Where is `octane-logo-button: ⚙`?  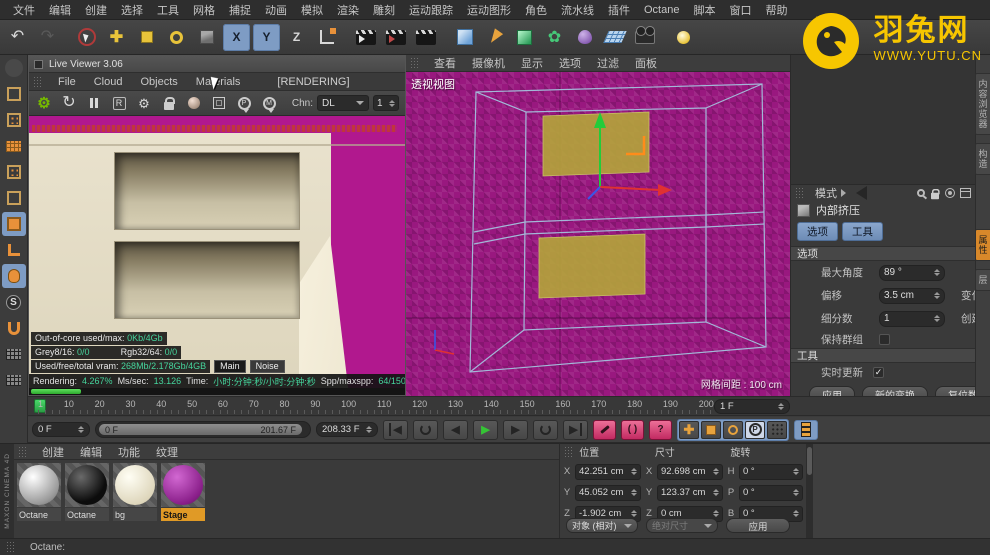
octane-logo-button: ⚙ is located at coordinates (44, 103).